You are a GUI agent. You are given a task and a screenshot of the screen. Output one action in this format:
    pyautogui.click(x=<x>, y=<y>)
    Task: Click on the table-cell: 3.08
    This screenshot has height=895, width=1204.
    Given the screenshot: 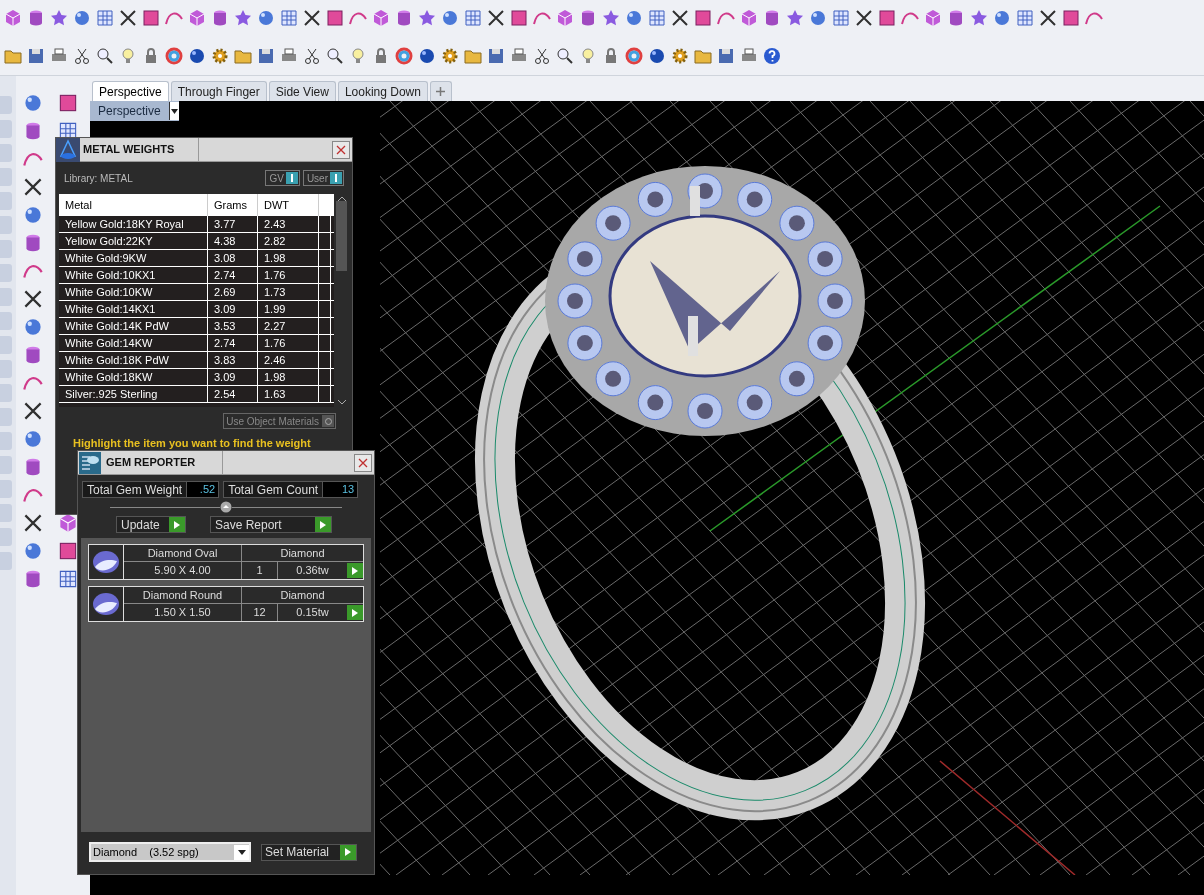 What is the action you would take?
    pyautogui.click(x=233, y=258)
    